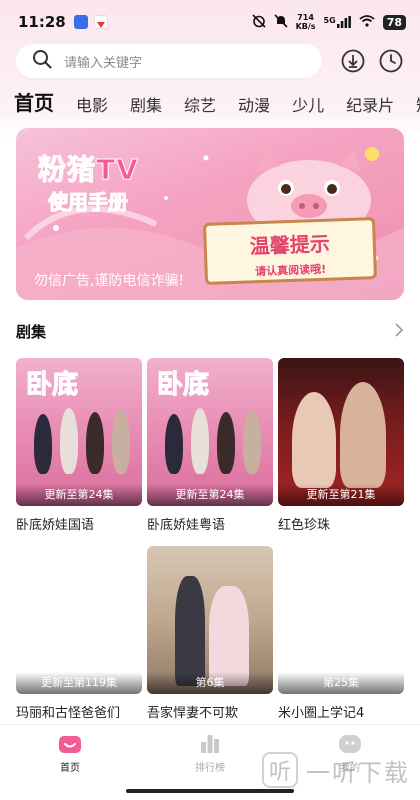 This screenshot has width=420, height=800. I want to click on search-input: 请输入关键字, so click(169, 61).